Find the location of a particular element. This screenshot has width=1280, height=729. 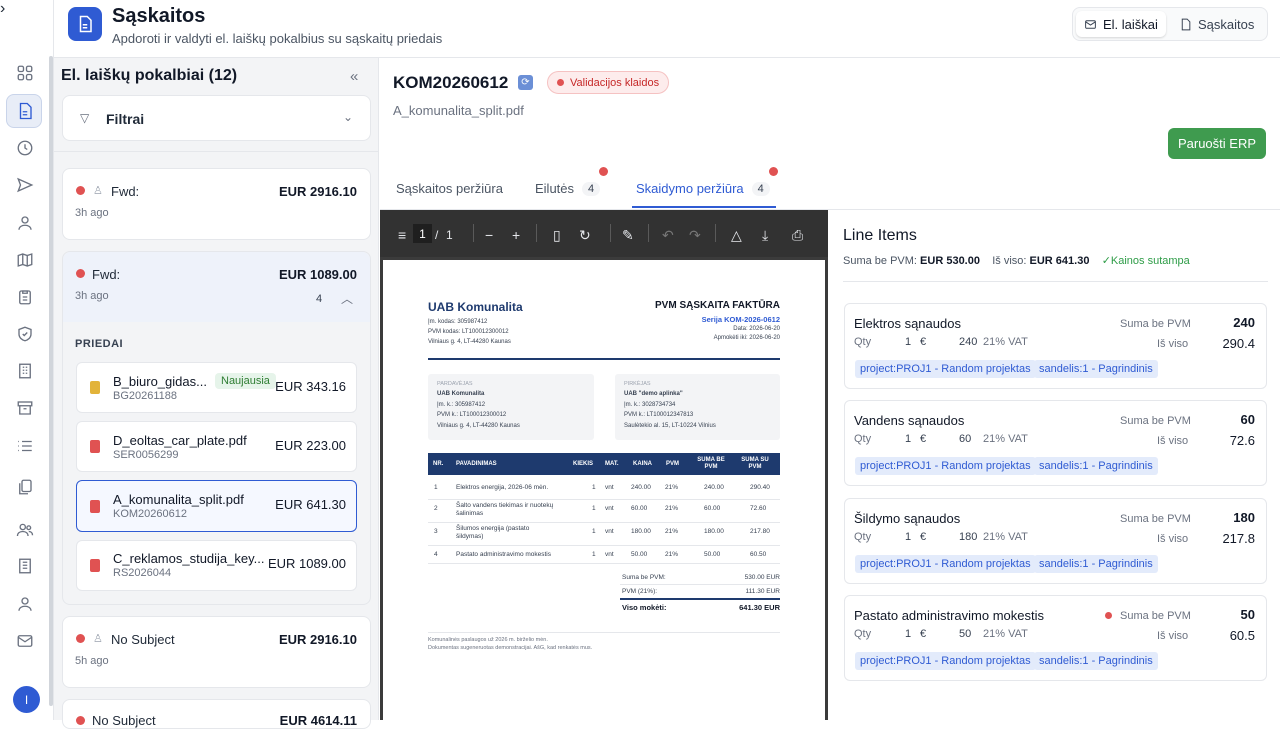

shield-icon is located at coordinates (25, 334).